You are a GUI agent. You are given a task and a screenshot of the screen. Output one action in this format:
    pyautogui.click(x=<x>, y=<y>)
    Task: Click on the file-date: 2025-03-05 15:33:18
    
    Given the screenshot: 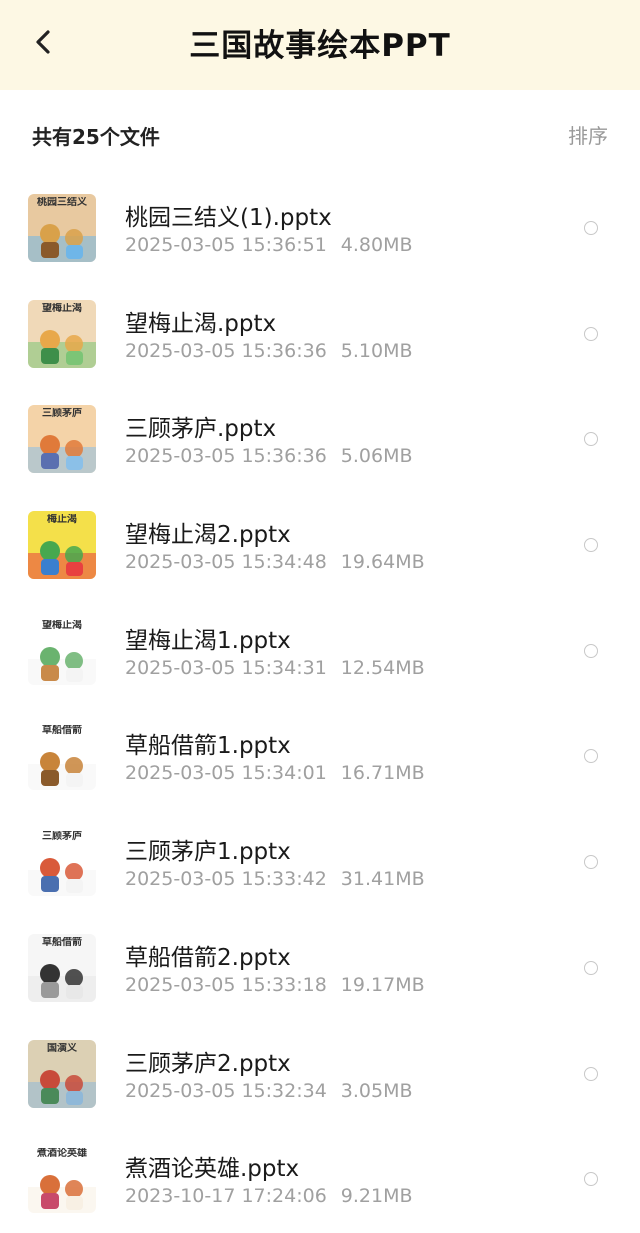 What is the action you would take?
    pyautogui.click(x=226, y=984)
    